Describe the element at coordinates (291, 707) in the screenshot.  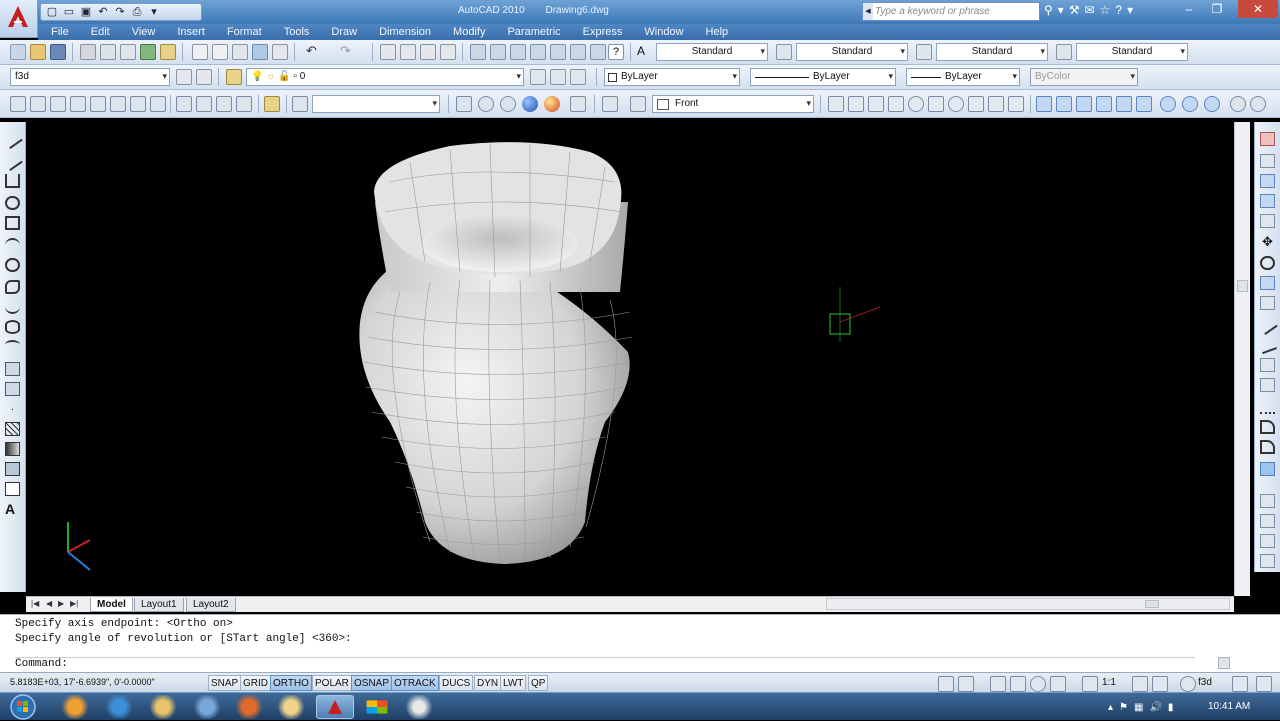
I see `paint-icon` at that location.